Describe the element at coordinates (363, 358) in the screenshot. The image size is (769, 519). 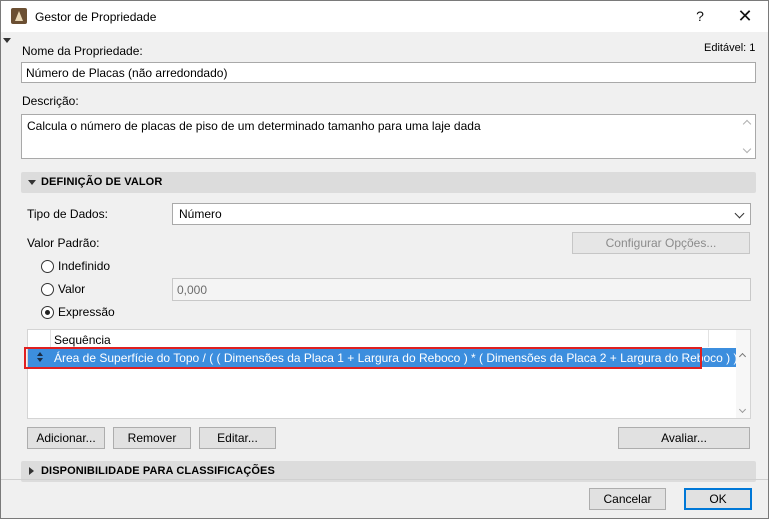
I see `highlight-outline` at that location.